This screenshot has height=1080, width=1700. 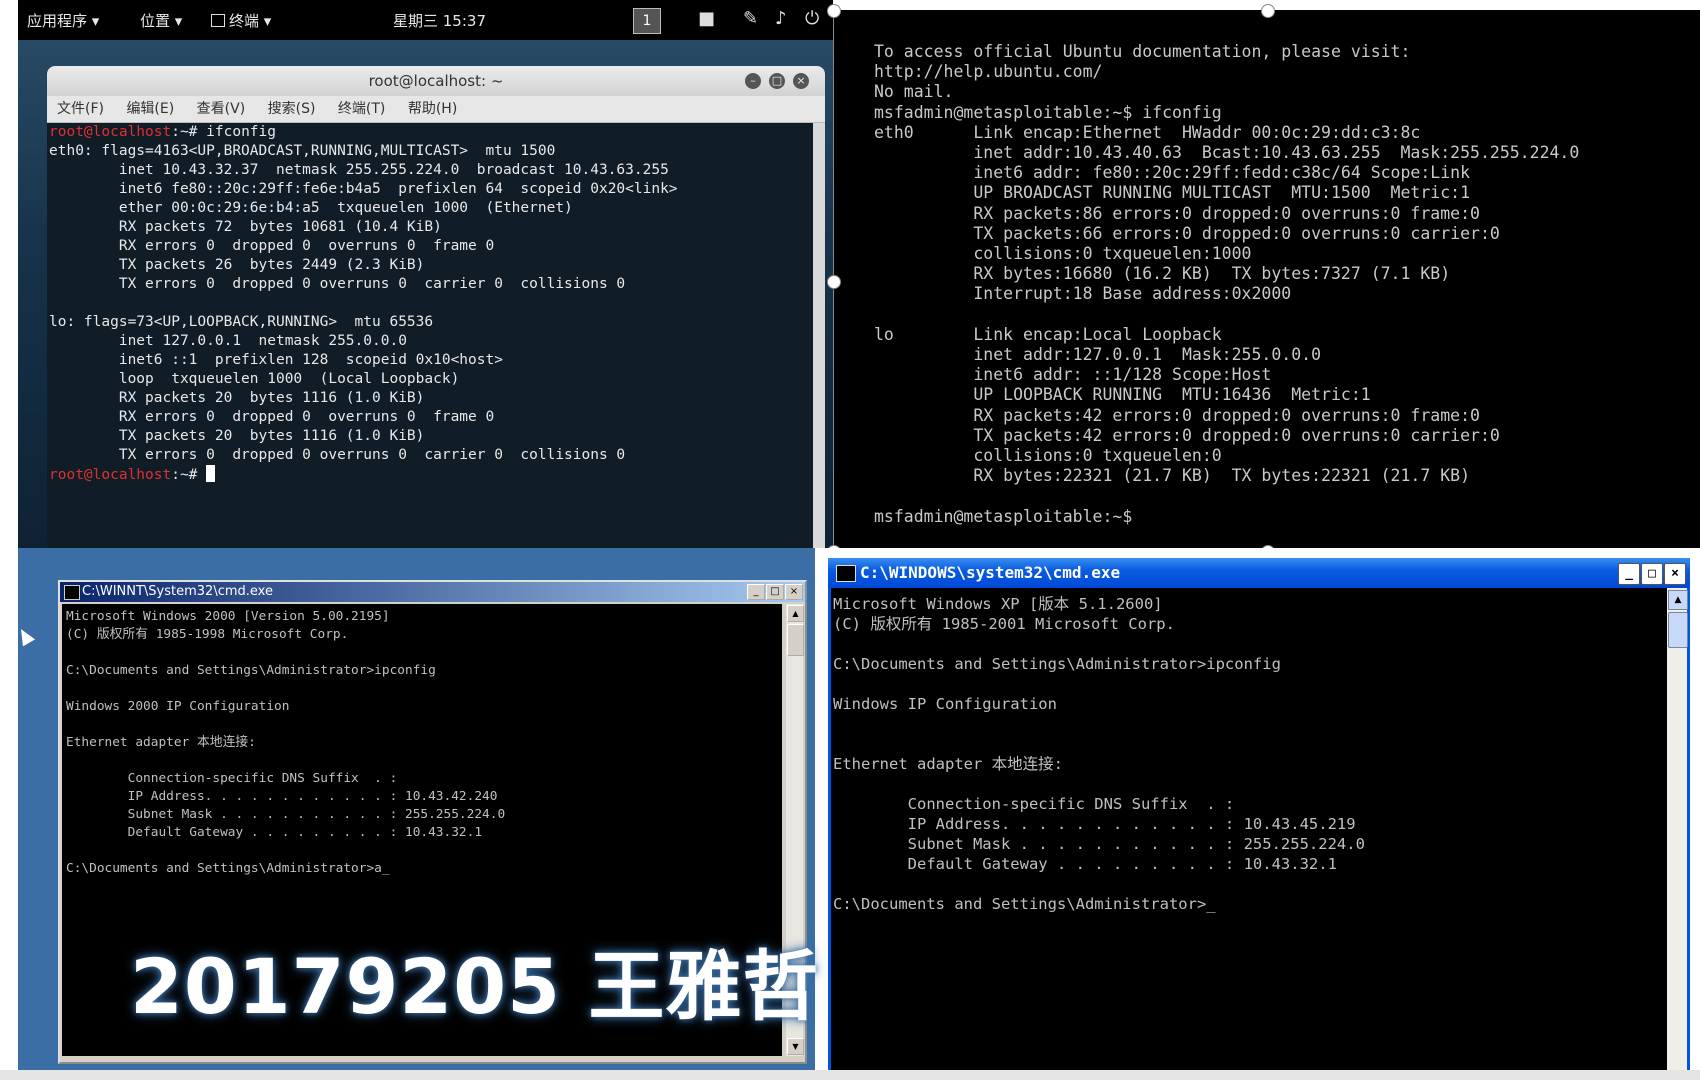 I want to click on terminal-icon, so click(x=218, y=20).